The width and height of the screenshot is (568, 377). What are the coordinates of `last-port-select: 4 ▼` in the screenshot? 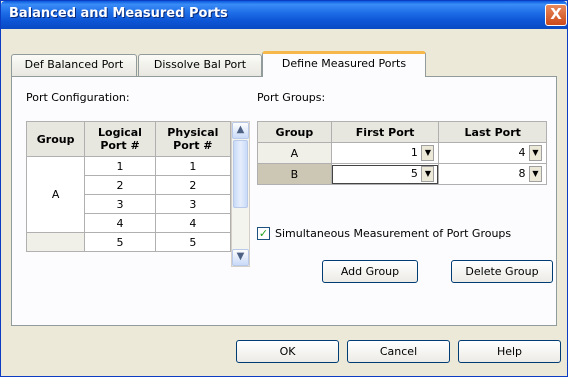 It's located at (492, 153).